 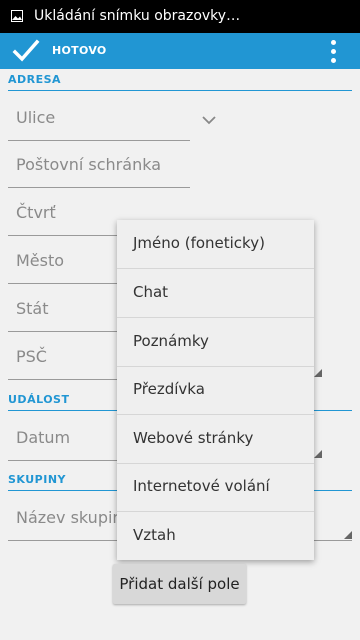 I want to click on group-name-placeholder: Název skupiny, so click(x=74, y=517).